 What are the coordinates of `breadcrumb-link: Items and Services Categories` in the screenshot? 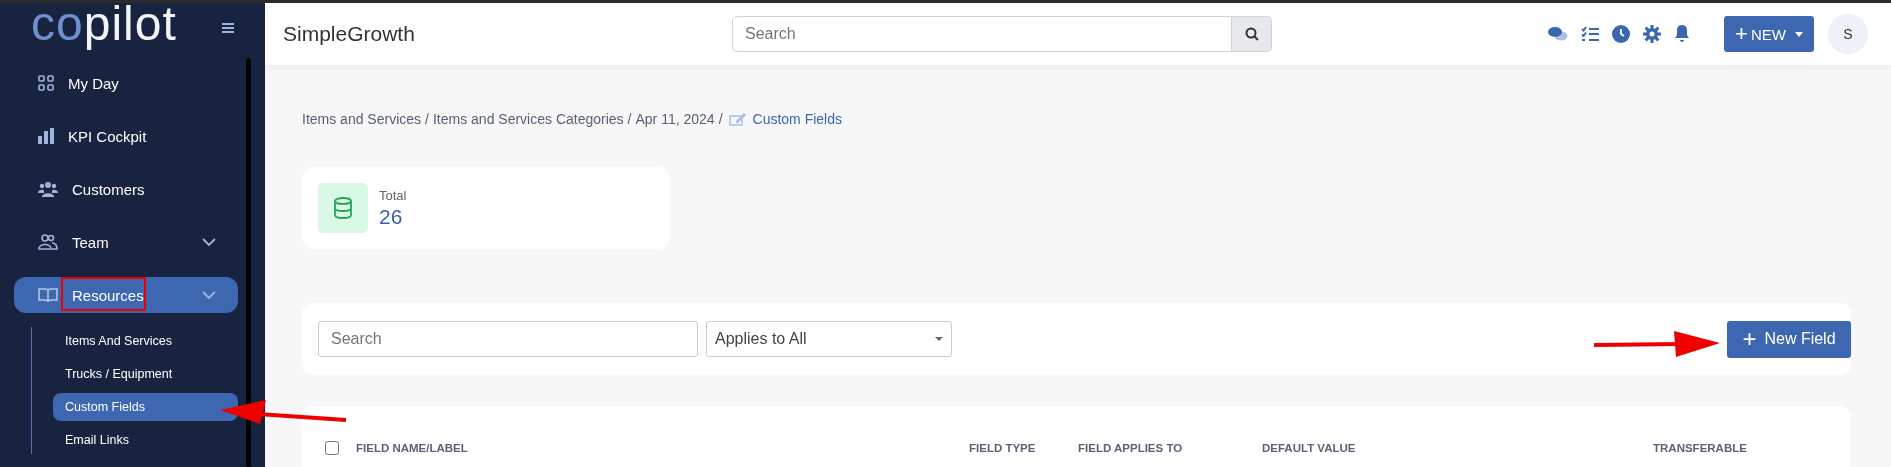 It's located at (528, 119).